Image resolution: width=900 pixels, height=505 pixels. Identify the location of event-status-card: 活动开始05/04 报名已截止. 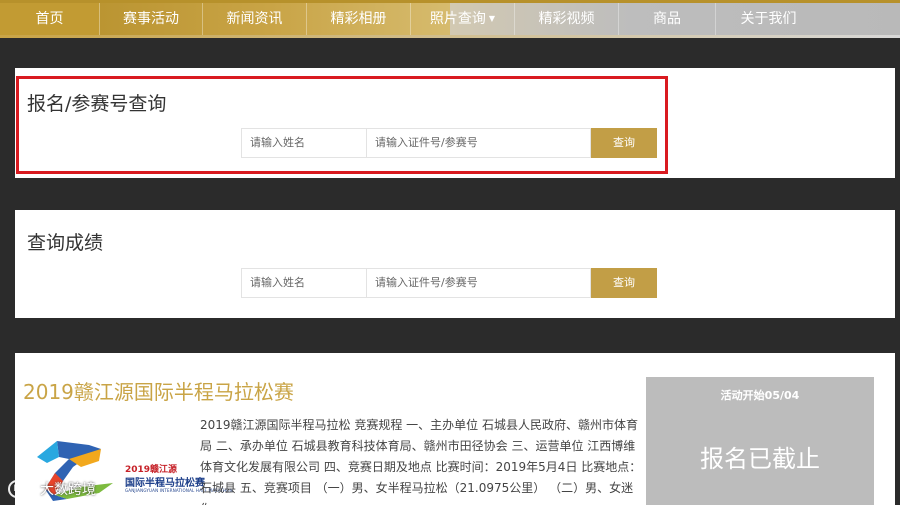
(760, 441).